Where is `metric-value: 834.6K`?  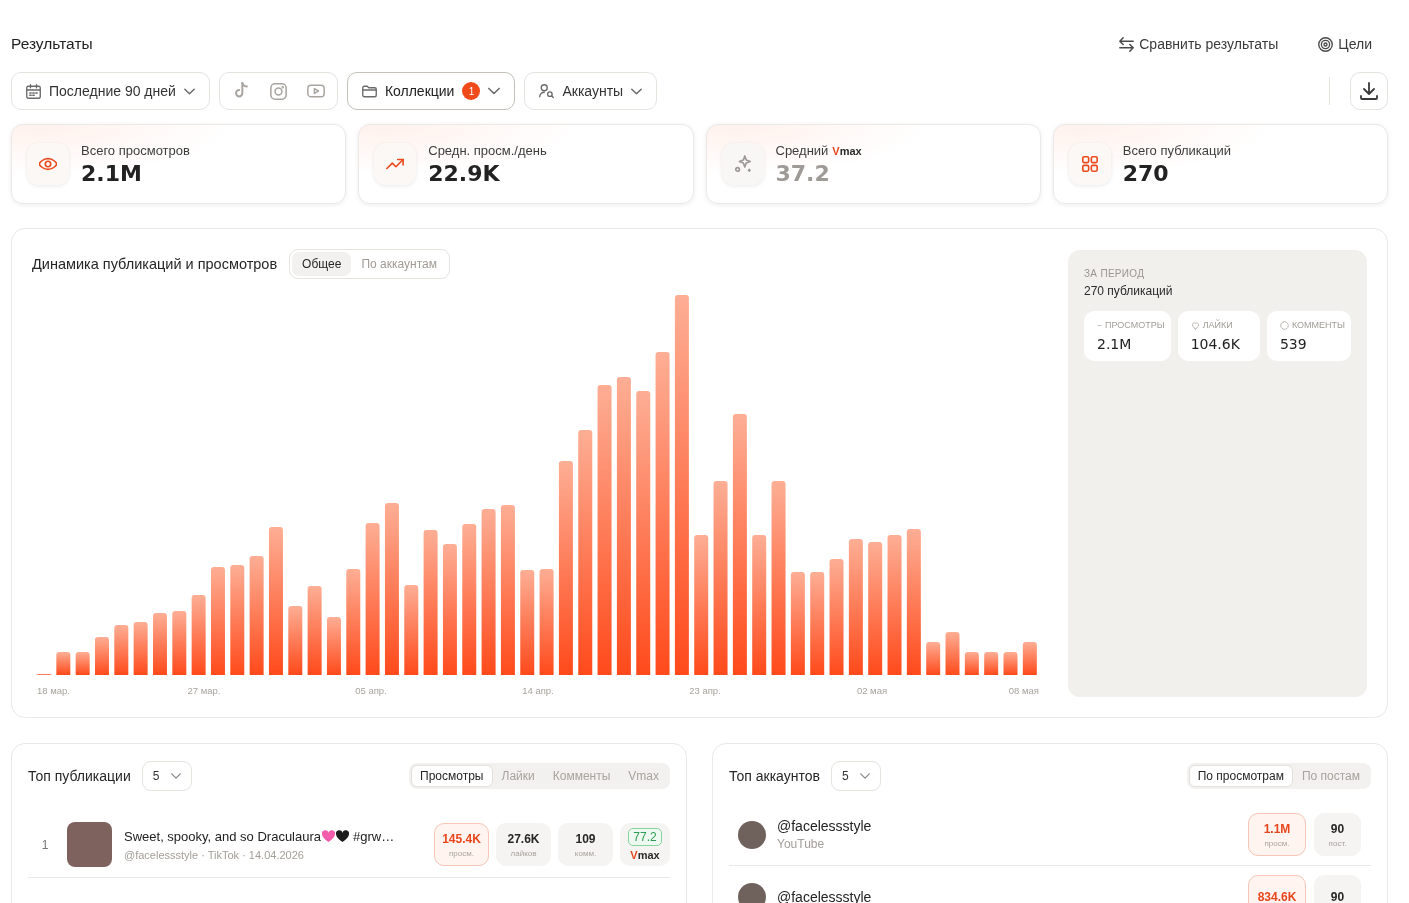 metric-value: 834.6K is located at coordinates (1277, 896).